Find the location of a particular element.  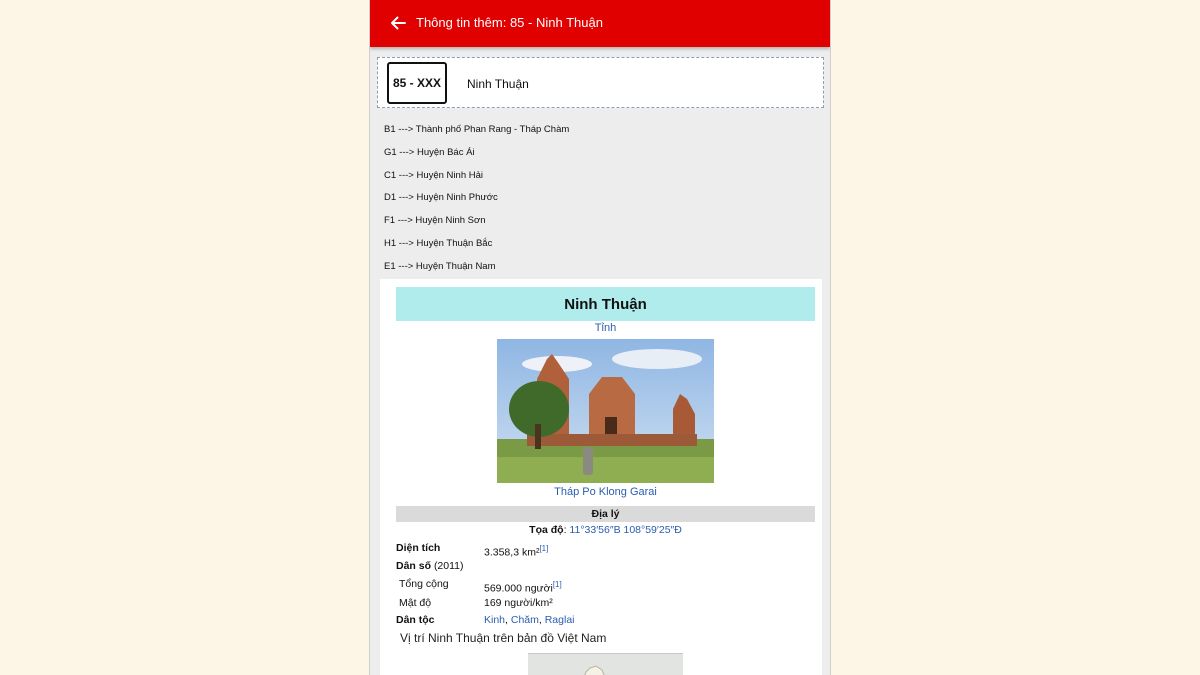

total-population-label: Tổng cộng is located at coordinates (424, 584).